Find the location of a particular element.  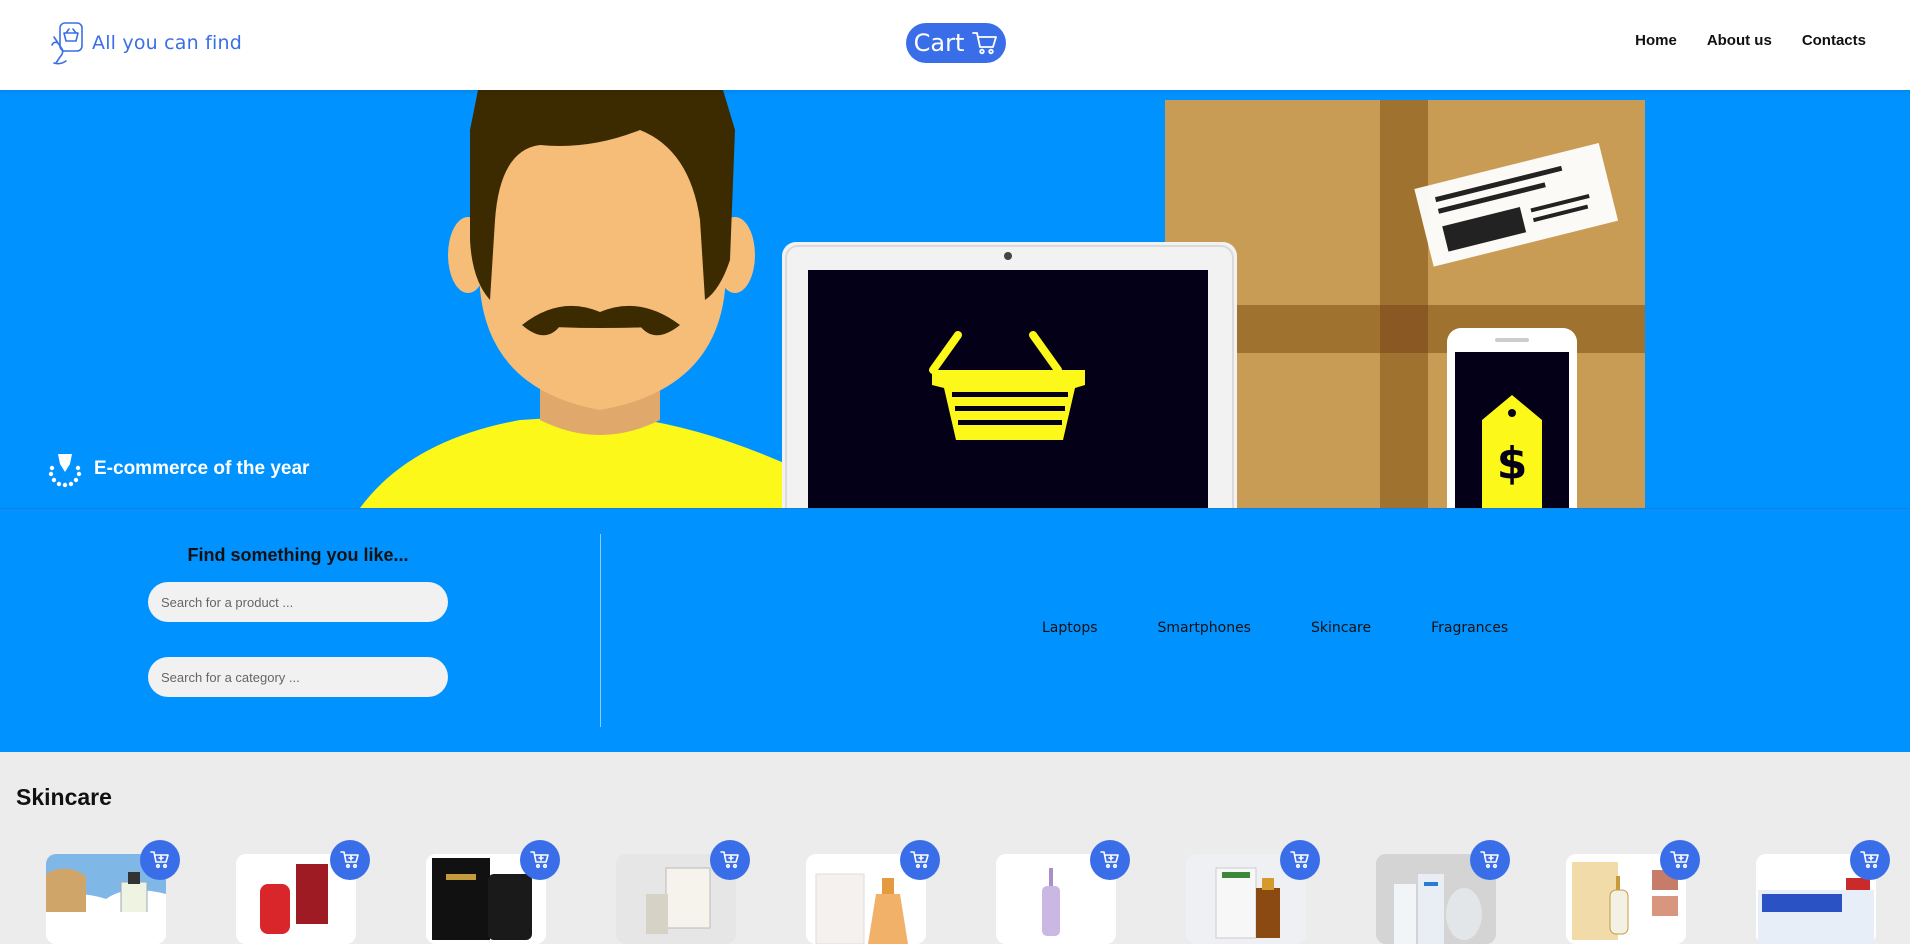

logo-text: All you can find is located at coordinates (167, 43).